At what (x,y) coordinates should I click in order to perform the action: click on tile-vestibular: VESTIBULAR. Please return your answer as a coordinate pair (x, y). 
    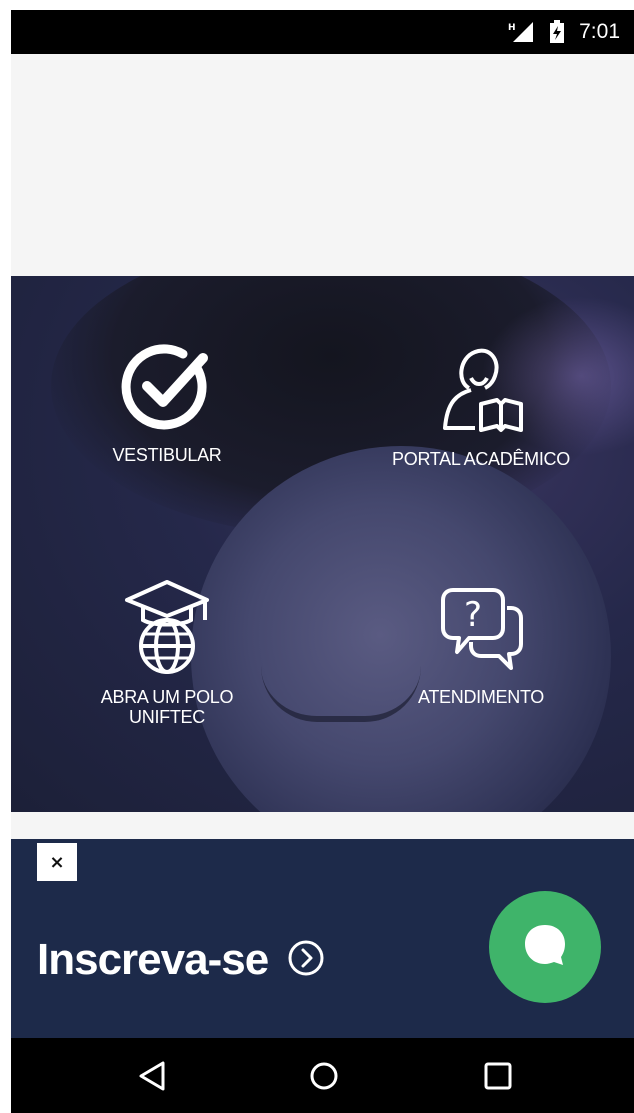
    Looking at the image, I should click on (167, 401).